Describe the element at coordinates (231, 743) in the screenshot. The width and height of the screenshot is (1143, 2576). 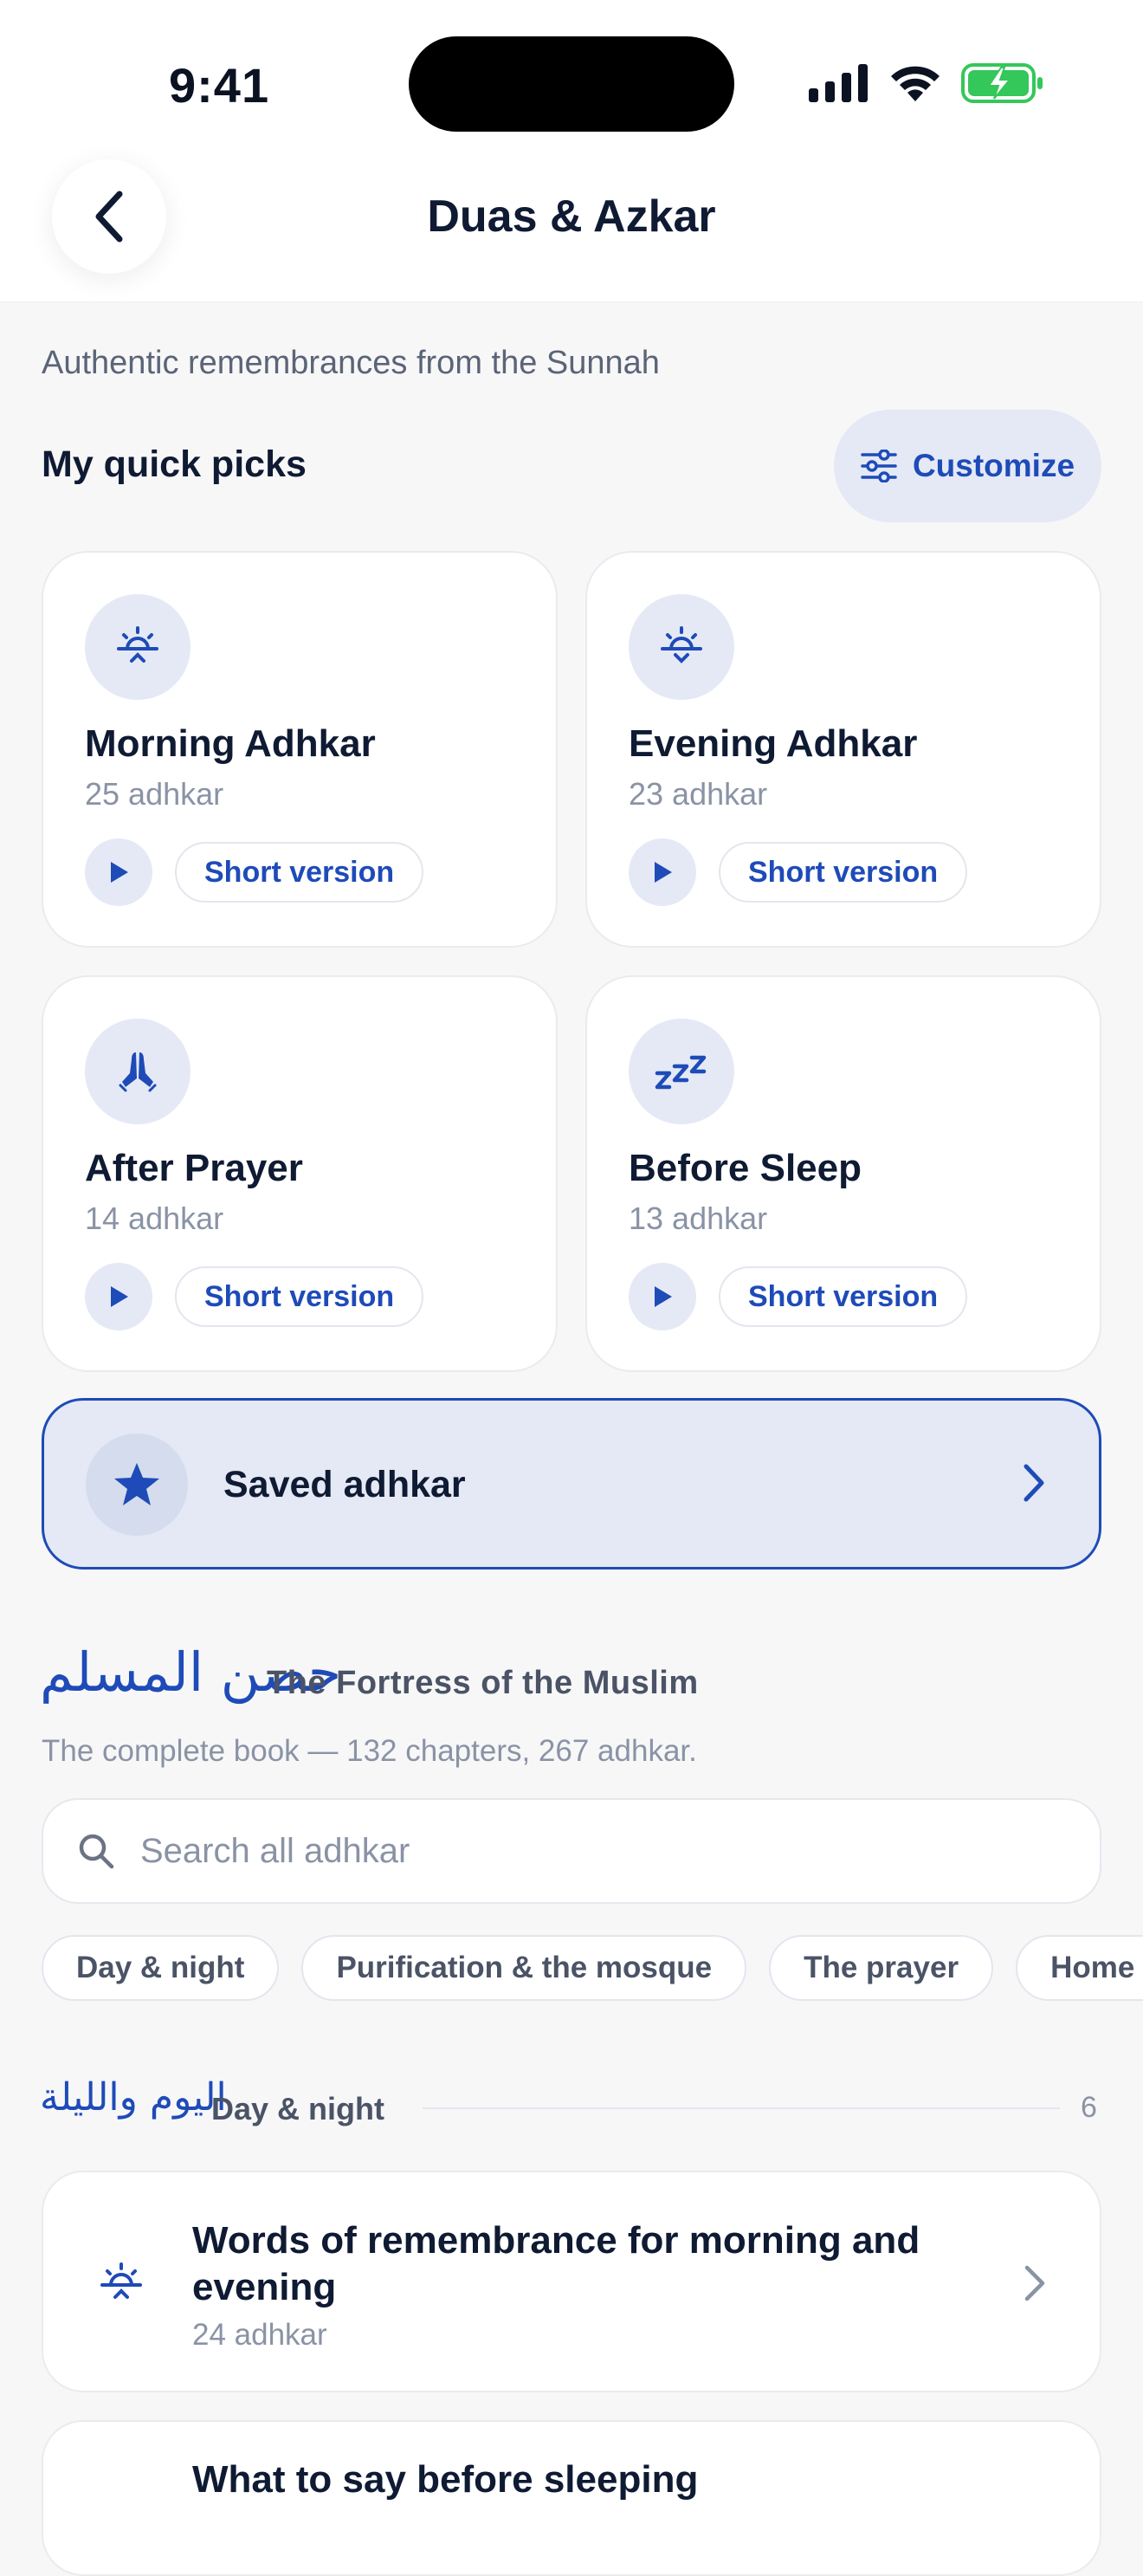
I see `card-title: Morning Adhkar` at that location.